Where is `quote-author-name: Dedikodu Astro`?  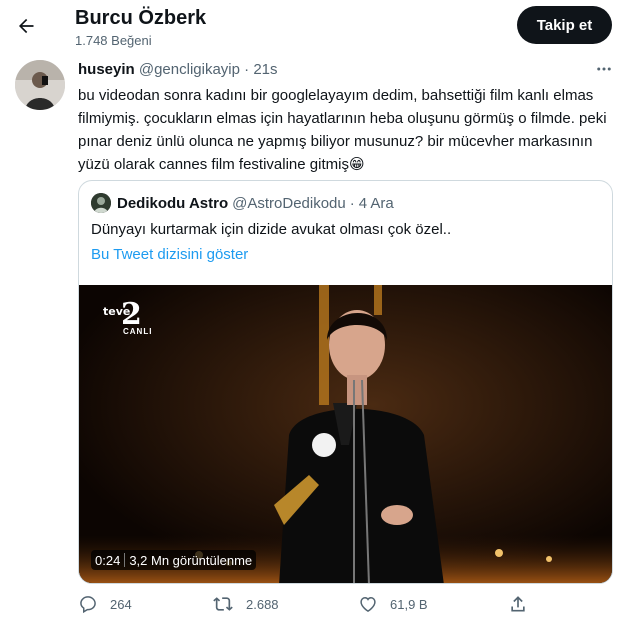 quote-author-name: Dedikodu Astro is located at coordinates (173, 203).